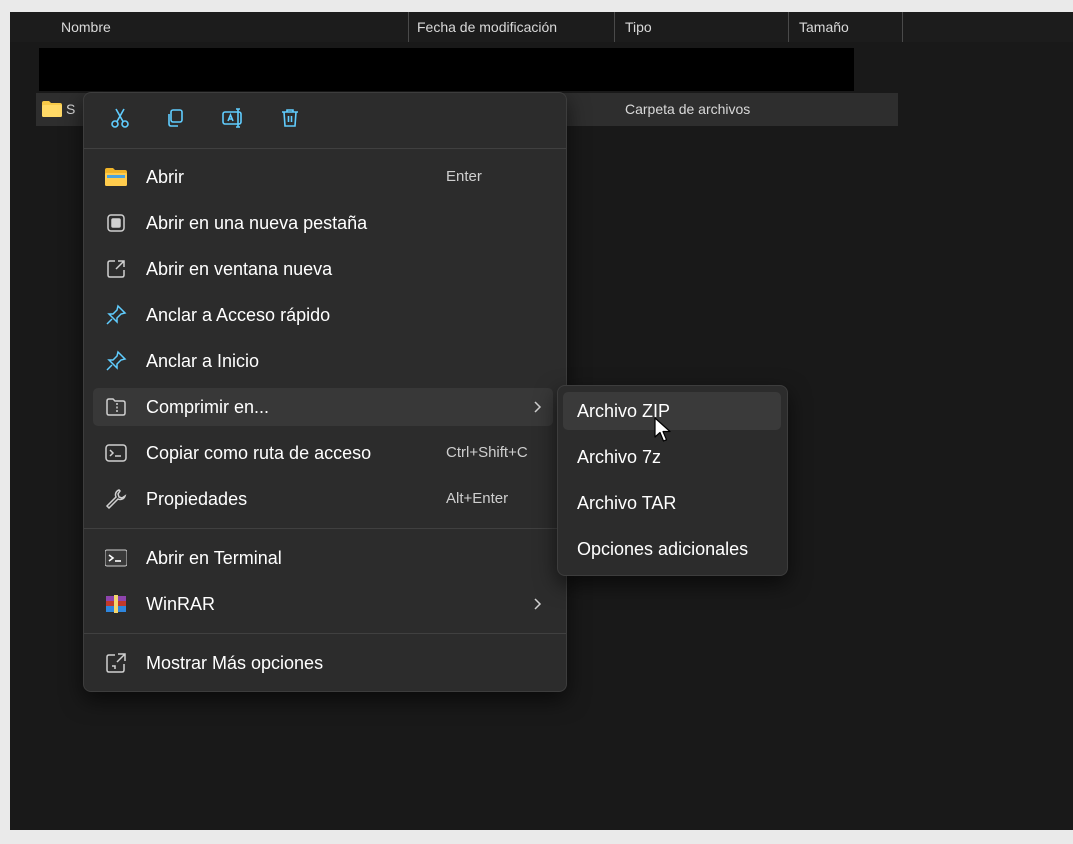 The width and height of the screenshot is (1073, 844). Describe the element at coordinates (214, 558) in the screenshot. I see `menu-item-label: Abrir en Terminal` at that location.